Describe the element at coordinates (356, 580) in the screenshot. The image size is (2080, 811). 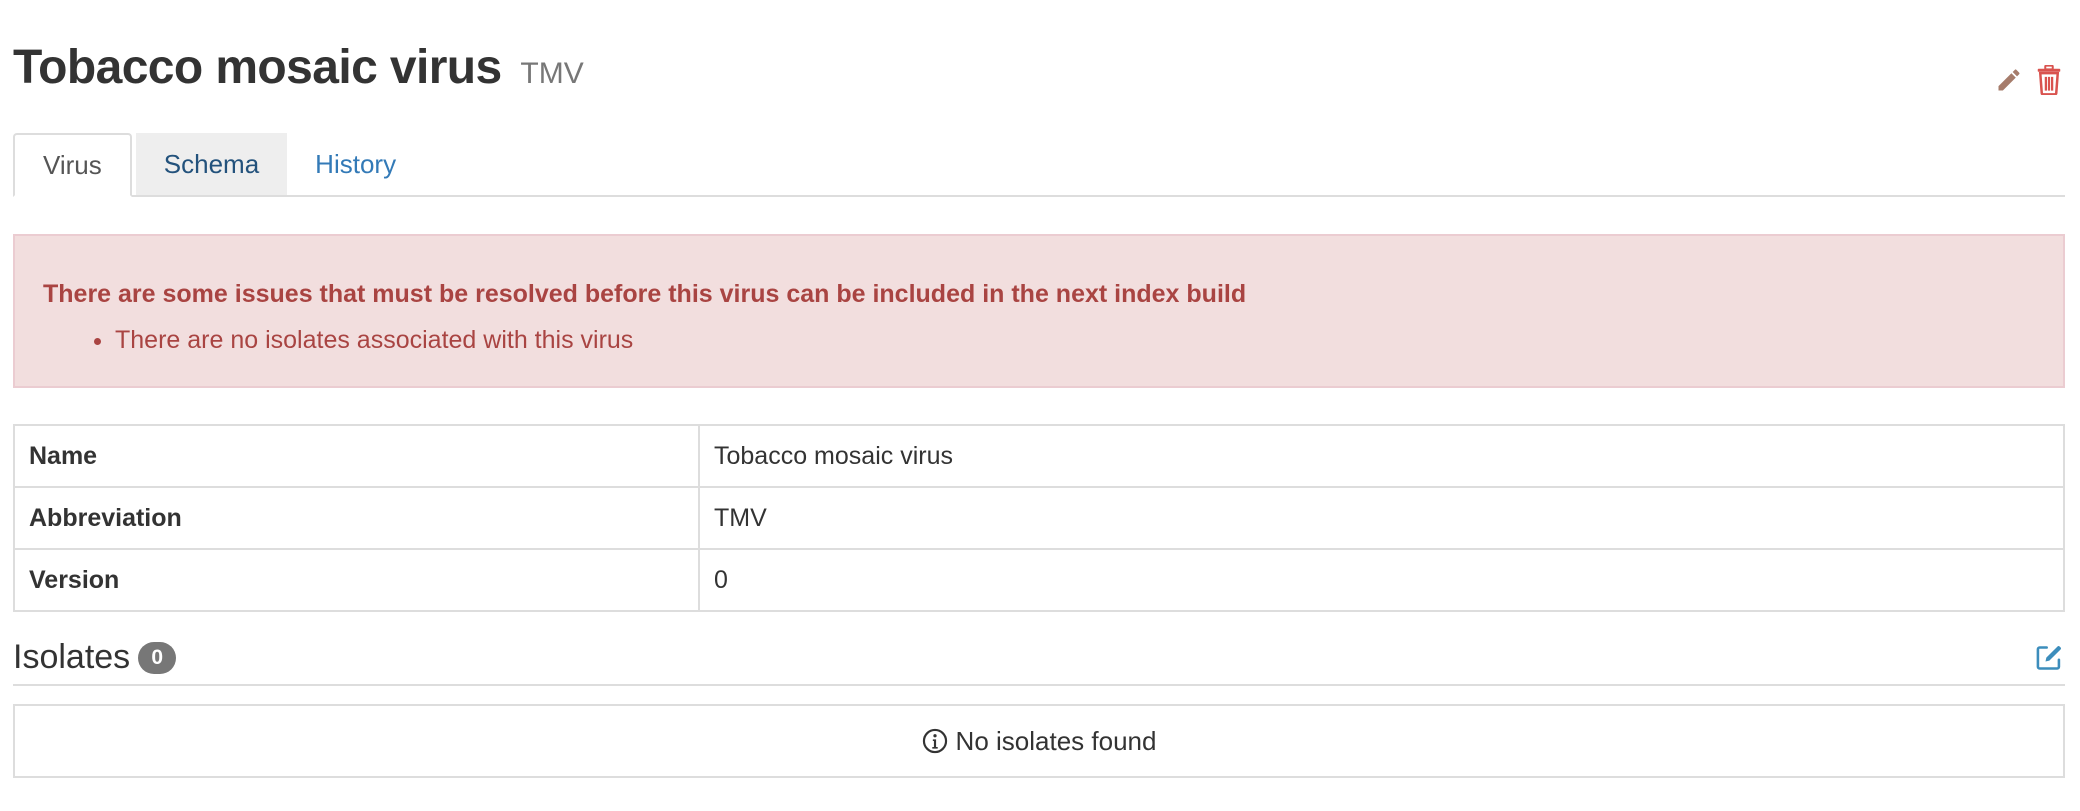
I see `detail-key: Version` at that location.